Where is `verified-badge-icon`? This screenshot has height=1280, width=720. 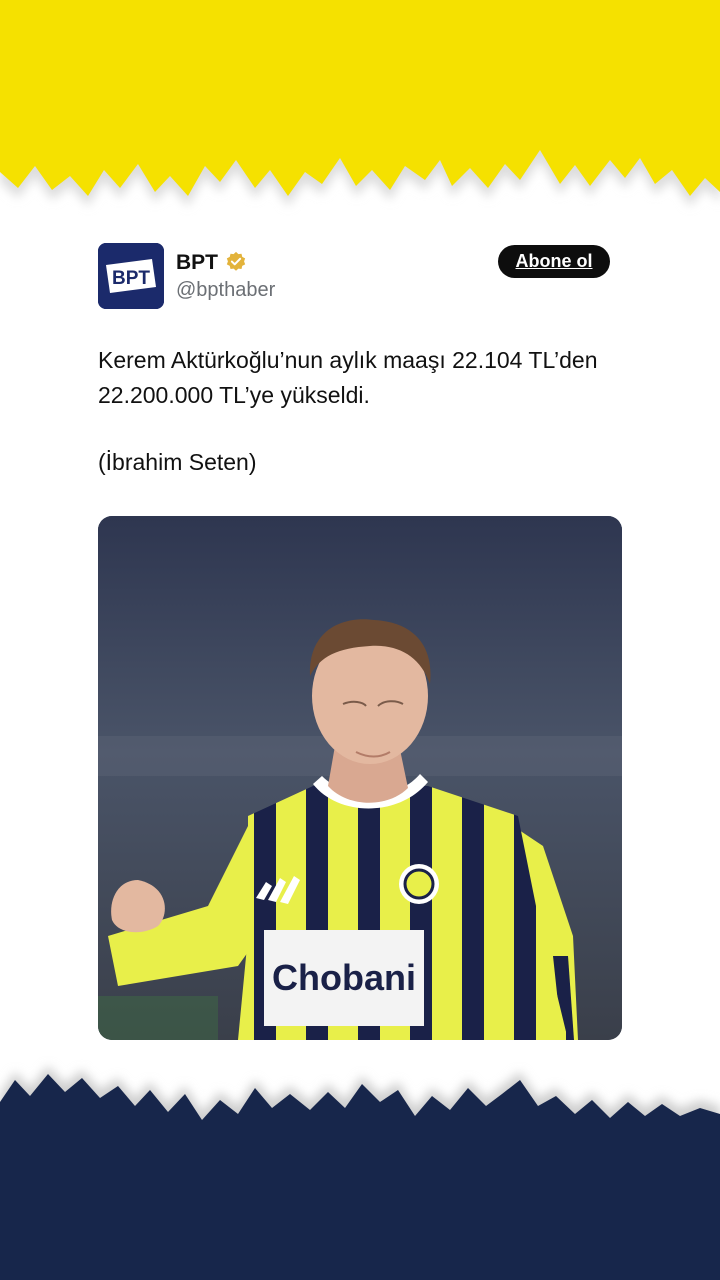 verified-badge-icon is located at coordinates (236, 261).